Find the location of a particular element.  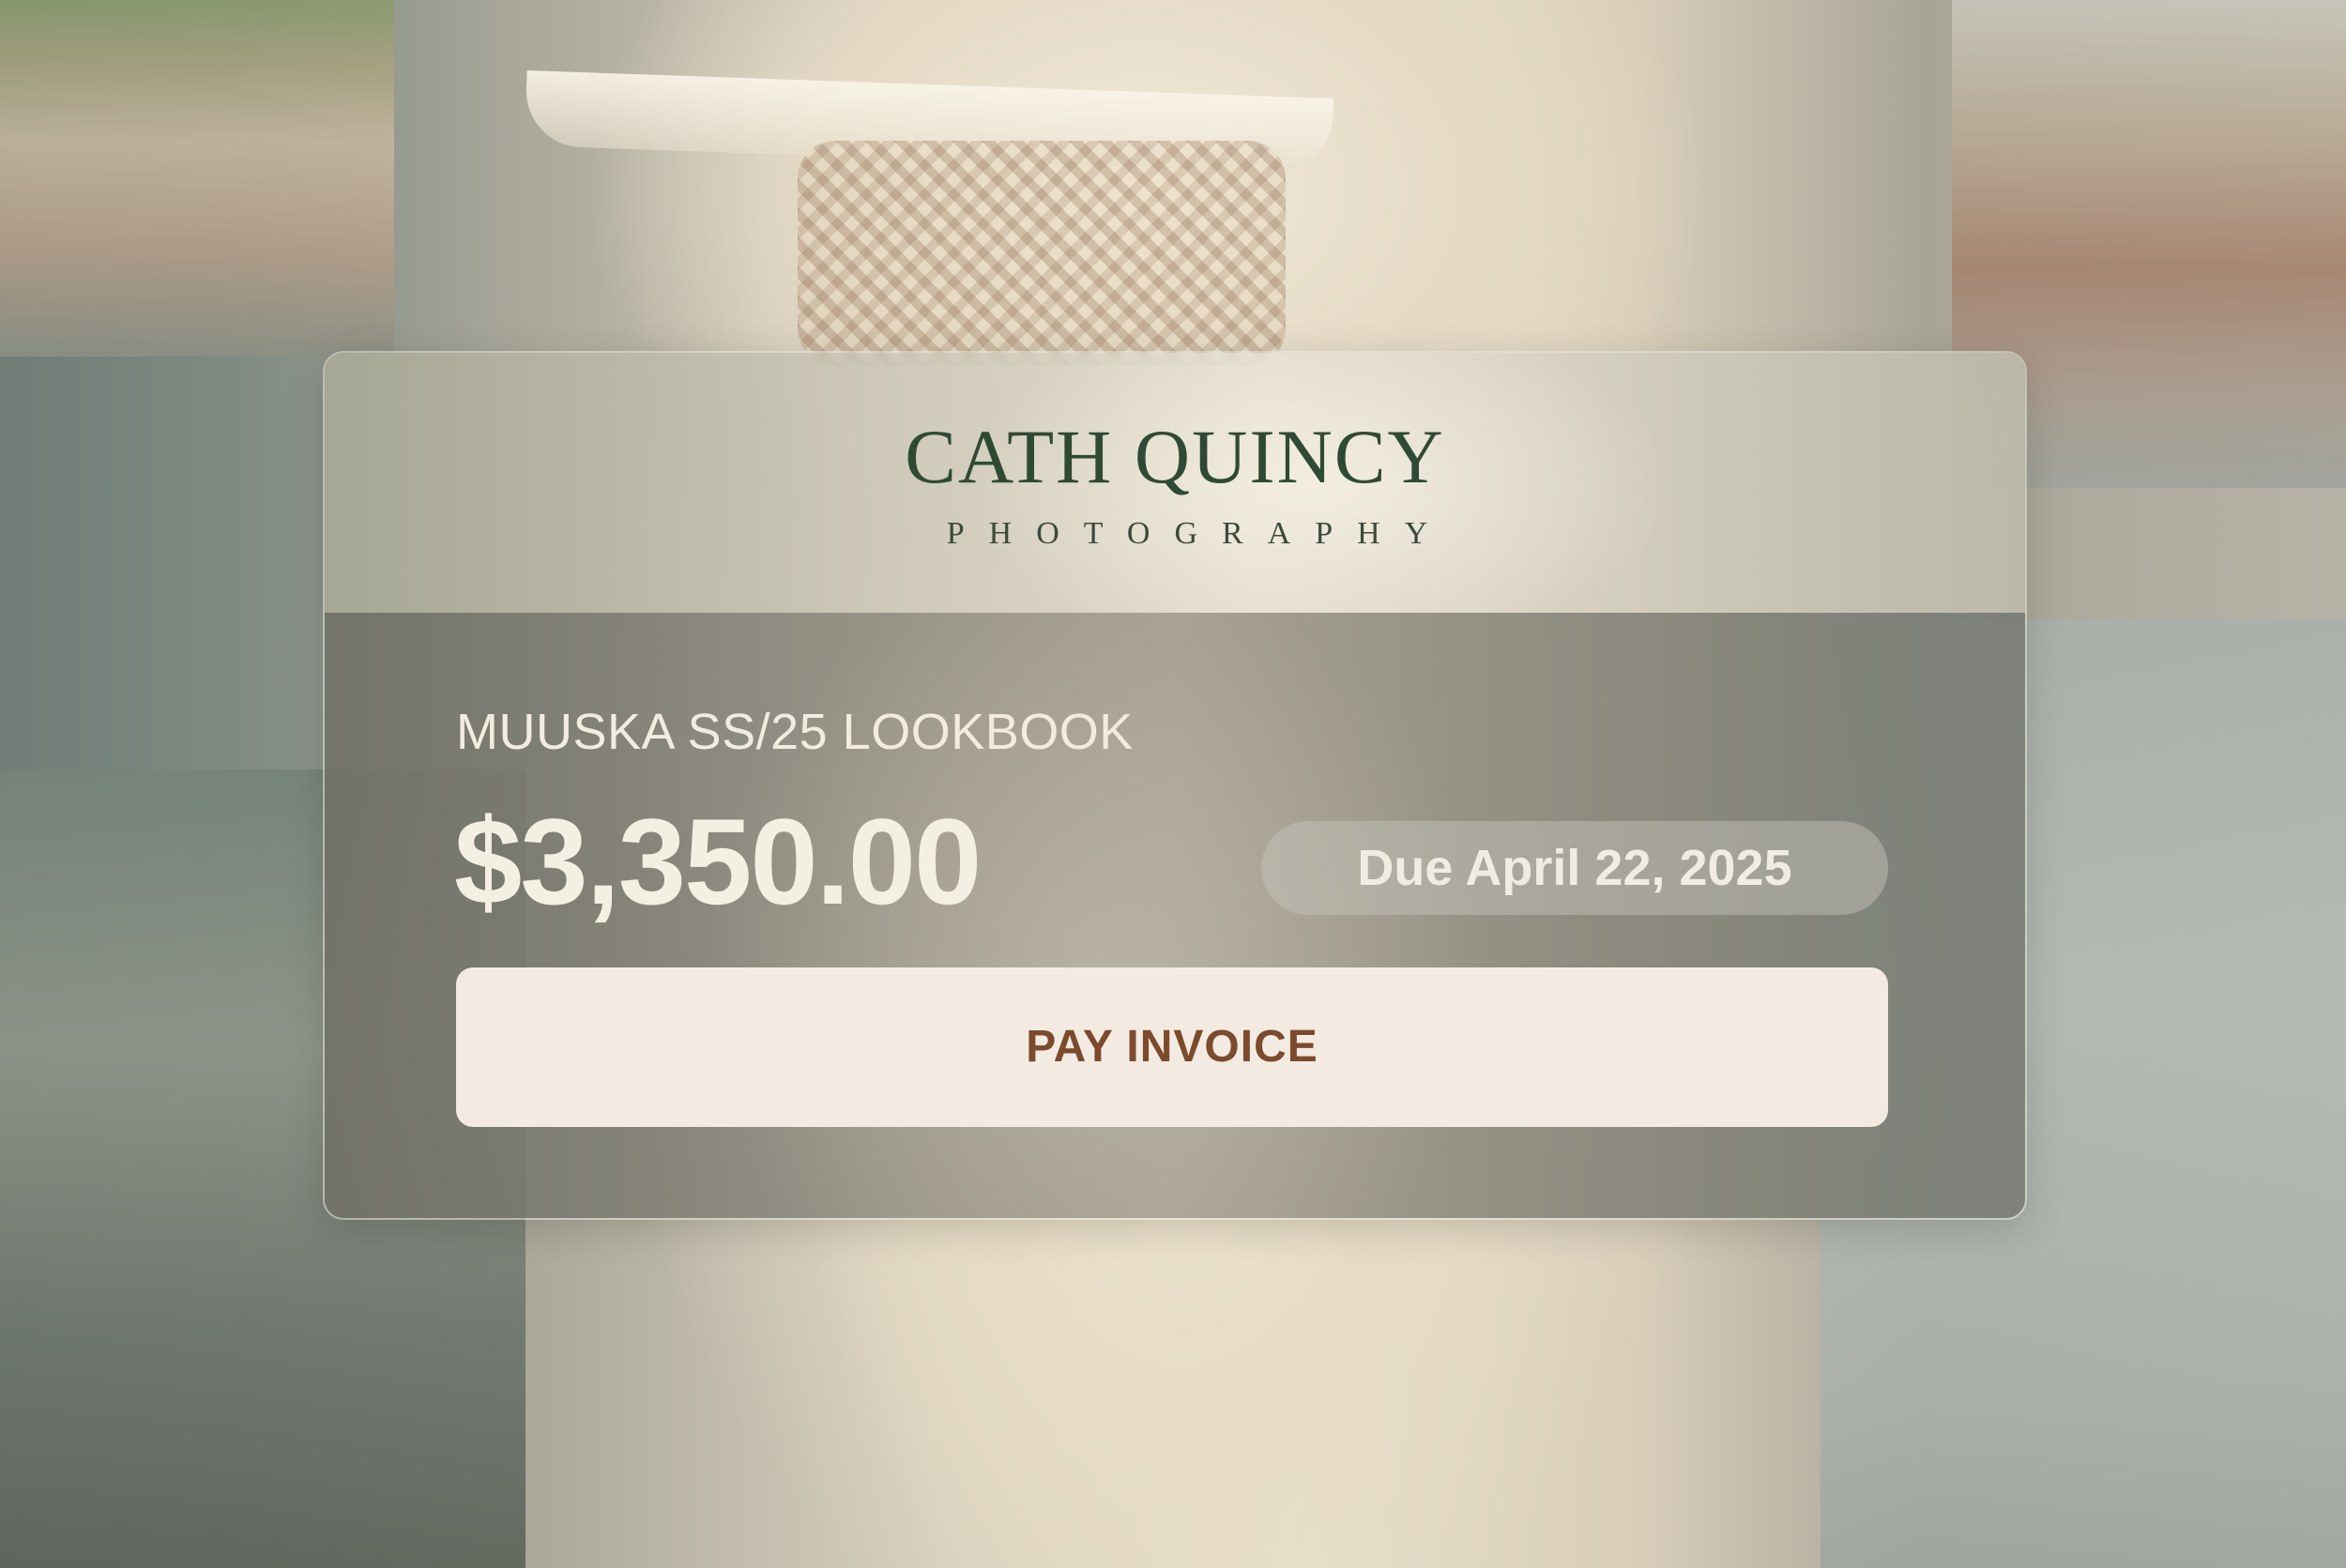

brand-logo-tagline: PHOTOGRAPHY is located at coordinates (1199, 533).